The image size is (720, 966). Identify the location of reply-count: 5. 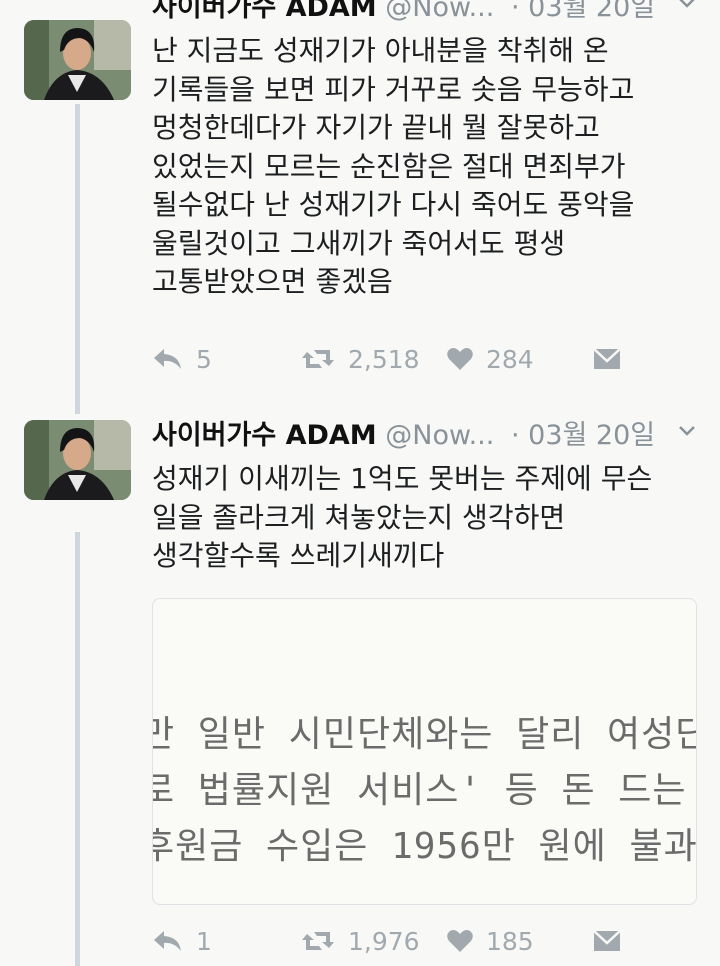
(204, 359).